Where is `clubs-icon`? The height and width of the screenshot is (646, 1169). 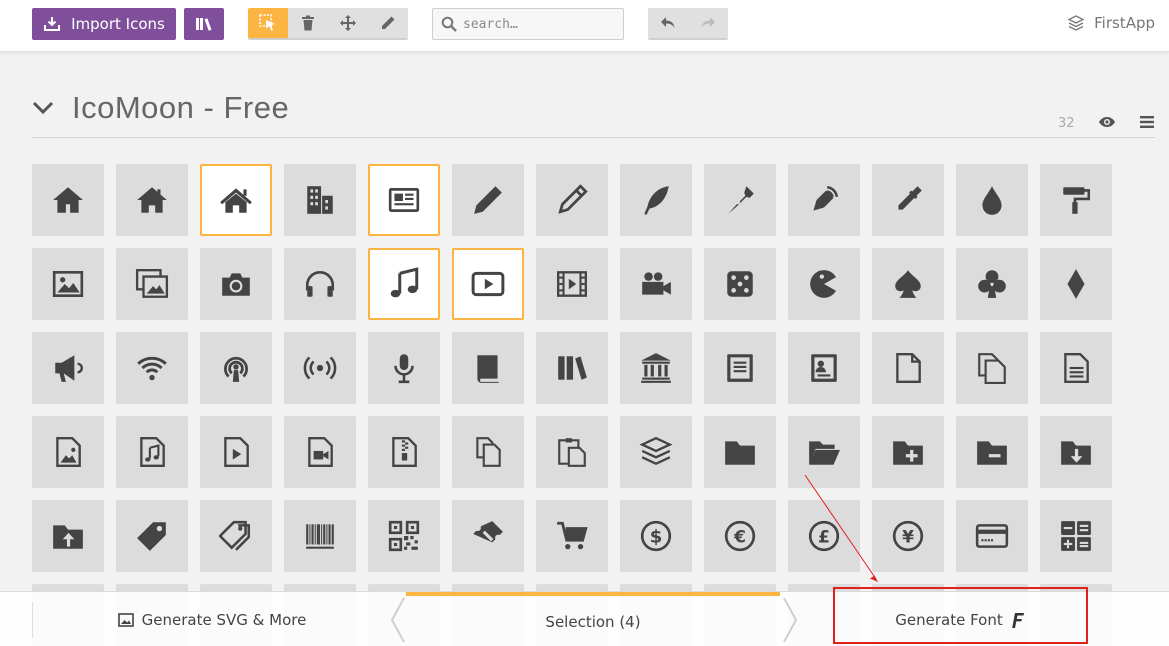 clubs-icon is located at coordinates (992, 284).